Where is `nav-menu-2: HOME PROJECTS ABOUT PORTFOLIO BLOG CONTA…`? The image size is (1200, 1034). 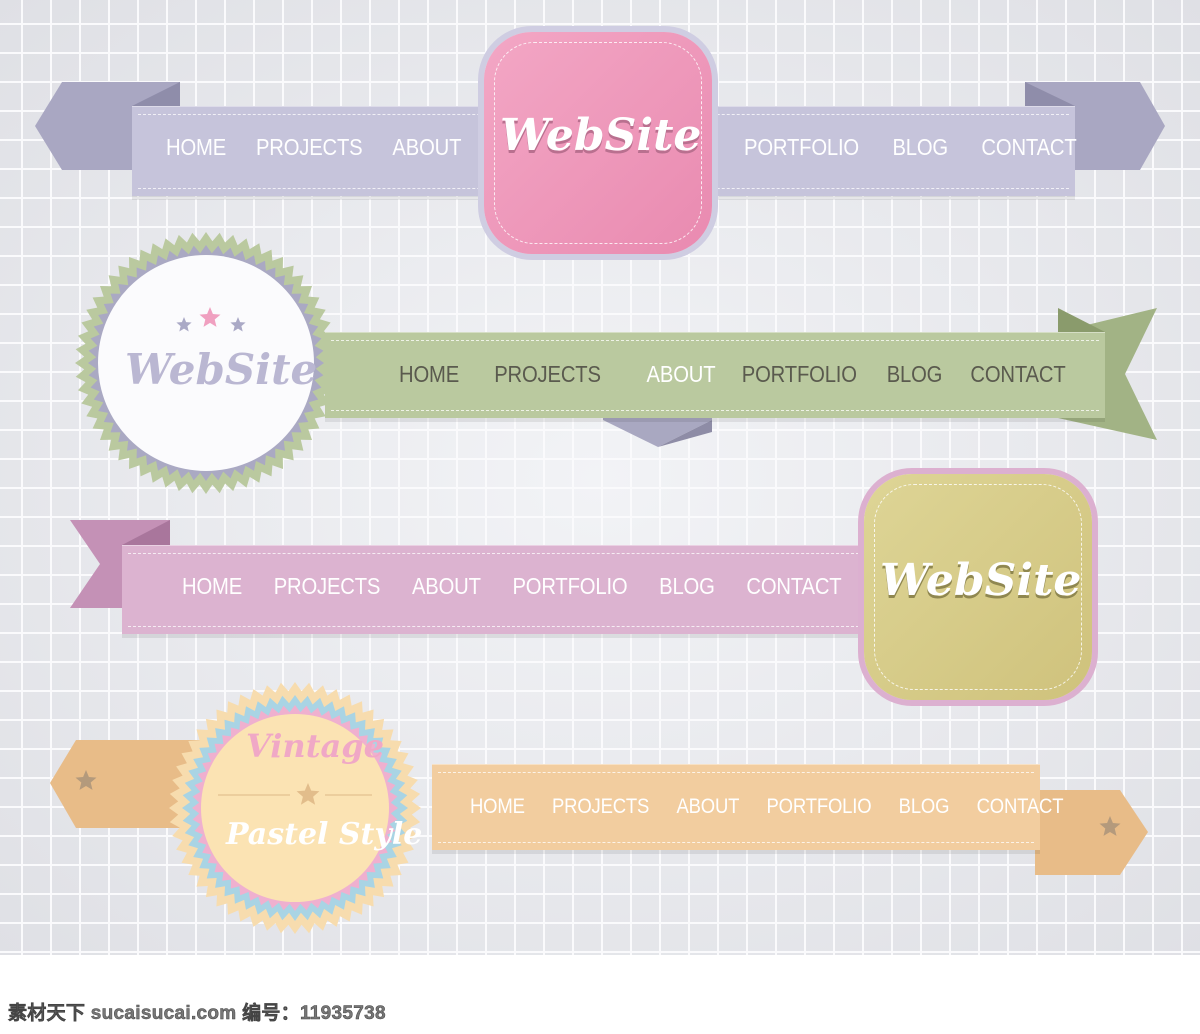
nav-menu-2: HOME PROJECTS ABOUT PORTFOLIO BLOG CONTA… is located at coordinates (732, 374).